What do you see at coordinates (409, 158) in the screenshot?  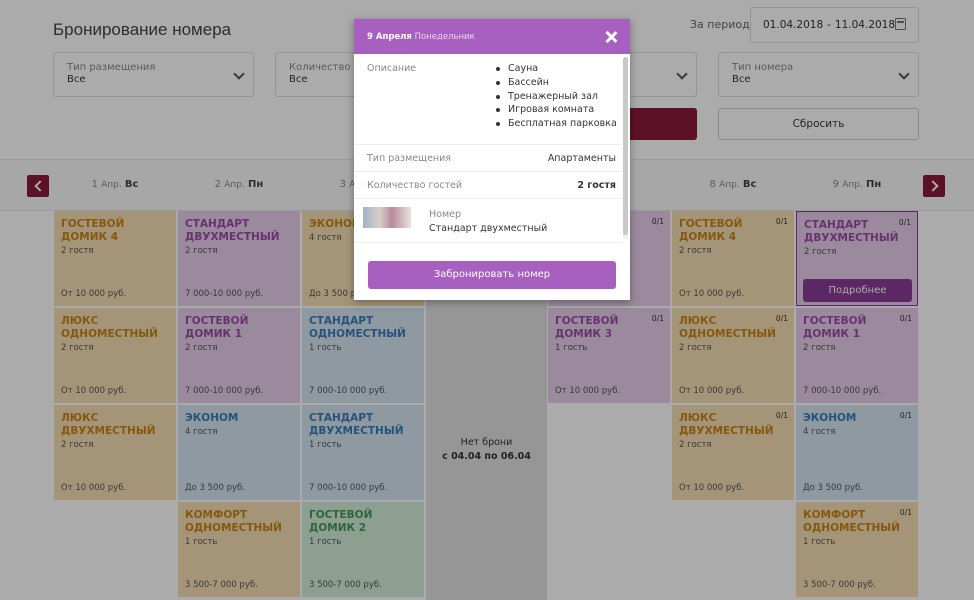 I see `type-label: Тип размещения` at bounding box center [409, 158].